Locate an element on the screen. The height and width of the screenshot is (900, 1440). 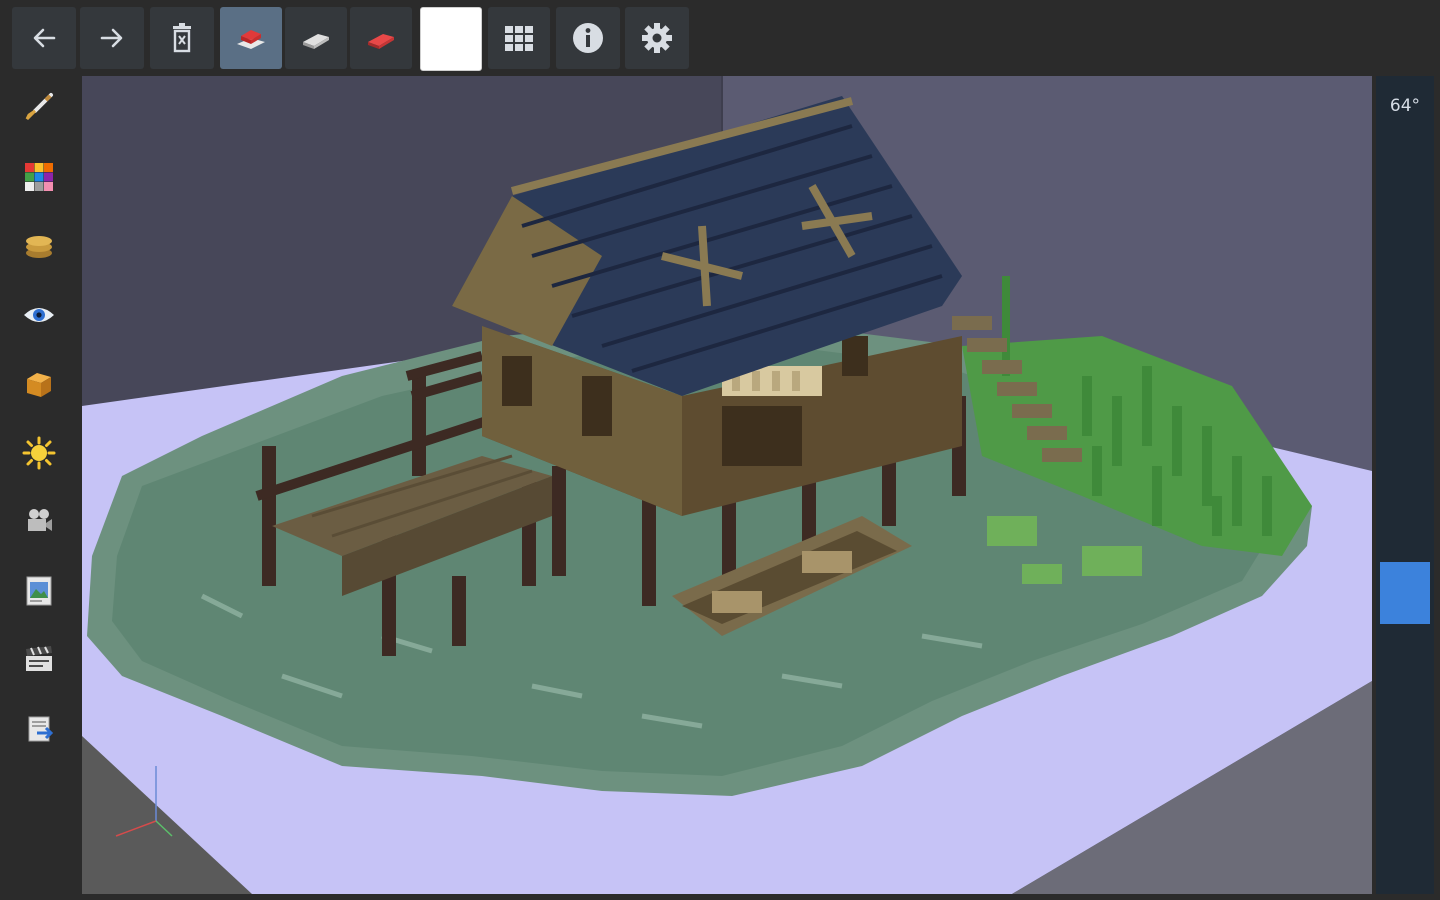
arrow-right-icon is located at coordinates (111, 38).